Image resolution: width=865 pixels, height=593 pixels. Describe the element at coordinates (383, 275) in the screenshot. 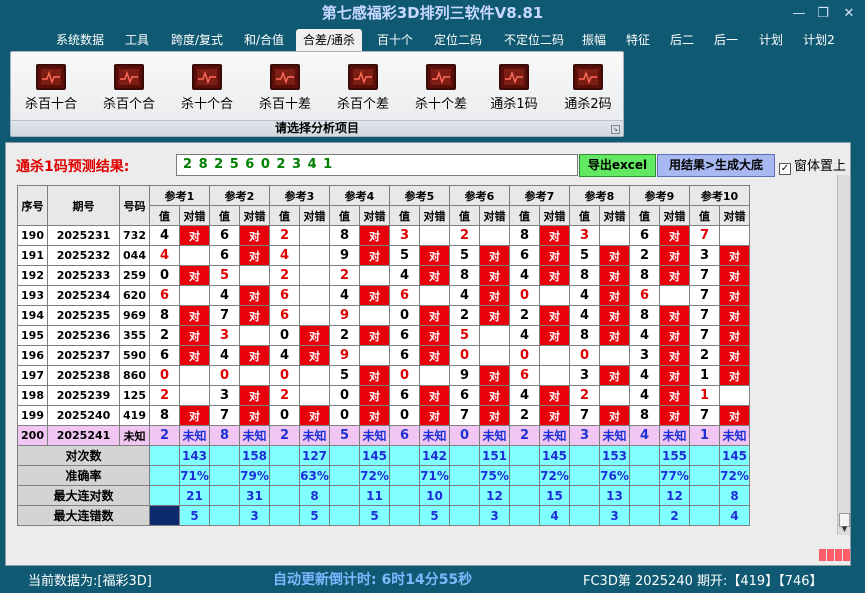

I see `table-row: 192 2025233 259 0 对 5 2 2 4 对 8 对 4 对 8 对 8 对 7 对` at that location.